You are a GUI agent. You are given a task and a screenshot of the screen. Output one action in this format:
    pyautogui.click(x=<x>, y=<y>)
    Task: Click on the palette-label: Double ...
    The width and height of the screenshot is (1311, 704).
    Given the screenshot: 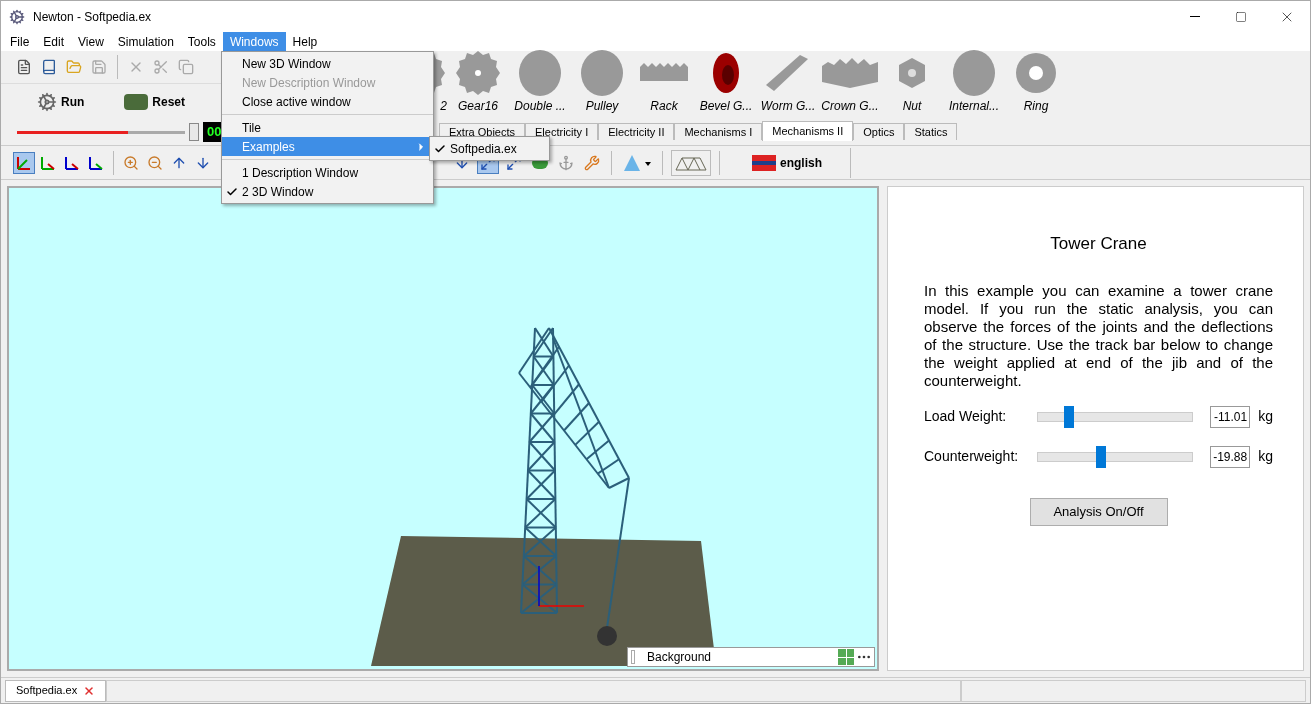 What is the action you would take?
    pyautogui.click(x=540, y=106)
    